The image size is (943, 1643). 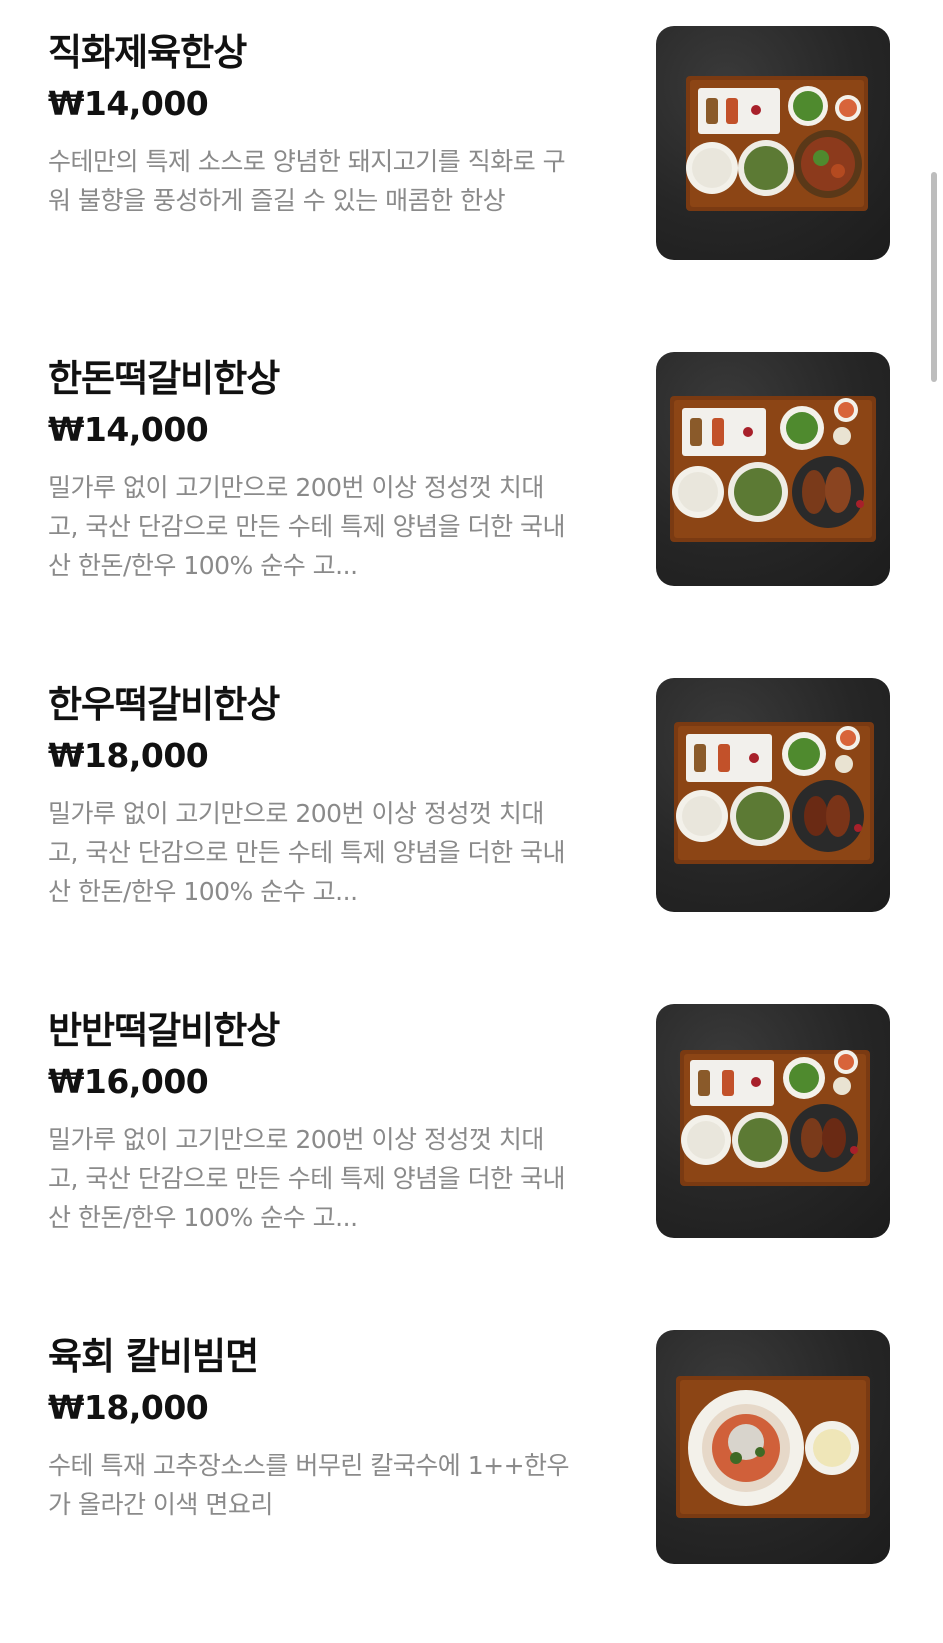 I want to click on menu-item-name: 반반떡갈비한상, so click(x=164, y=1030).